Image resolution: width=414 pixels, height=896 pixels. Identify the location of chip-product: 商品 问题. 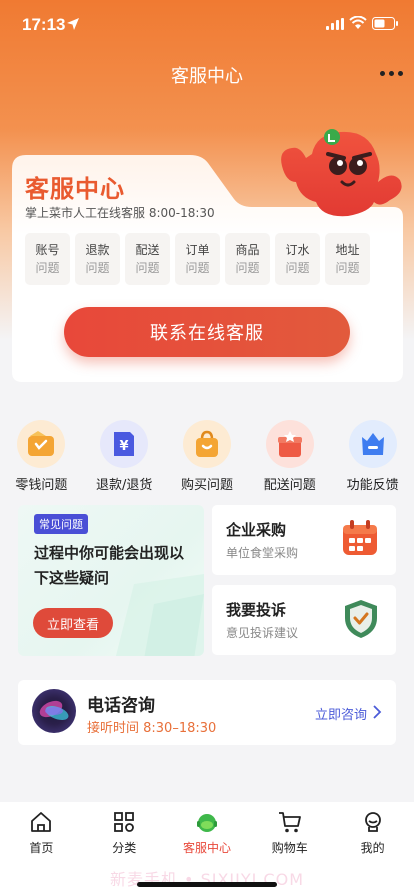
(247, 259).